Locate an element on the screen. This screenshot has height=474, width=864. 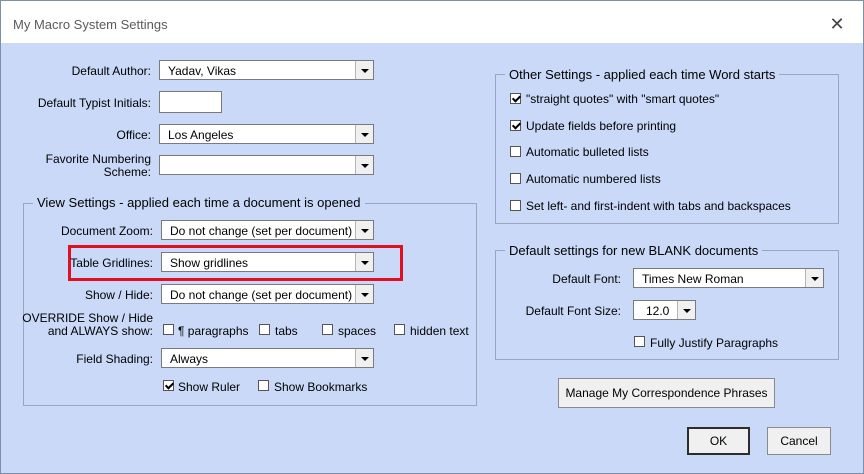
show-hide-combo: Do not change (set per document) is located at coordinates (267, 294).